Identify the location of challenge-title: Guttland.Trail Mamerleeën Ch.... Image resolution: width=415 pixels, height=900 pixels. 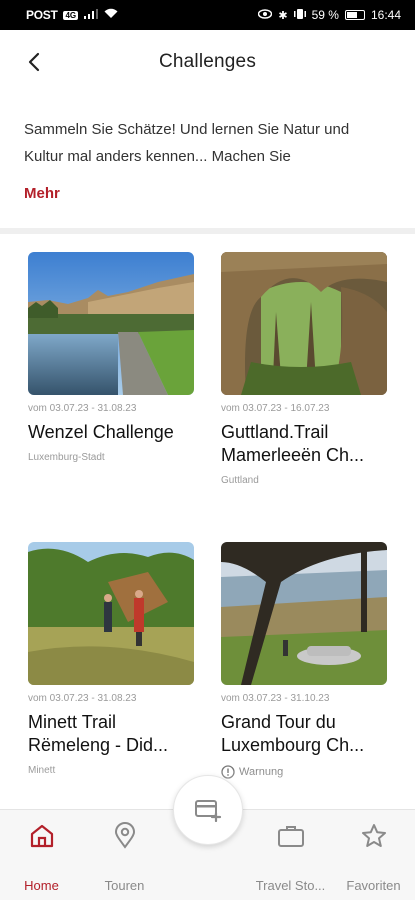
(293, 443).